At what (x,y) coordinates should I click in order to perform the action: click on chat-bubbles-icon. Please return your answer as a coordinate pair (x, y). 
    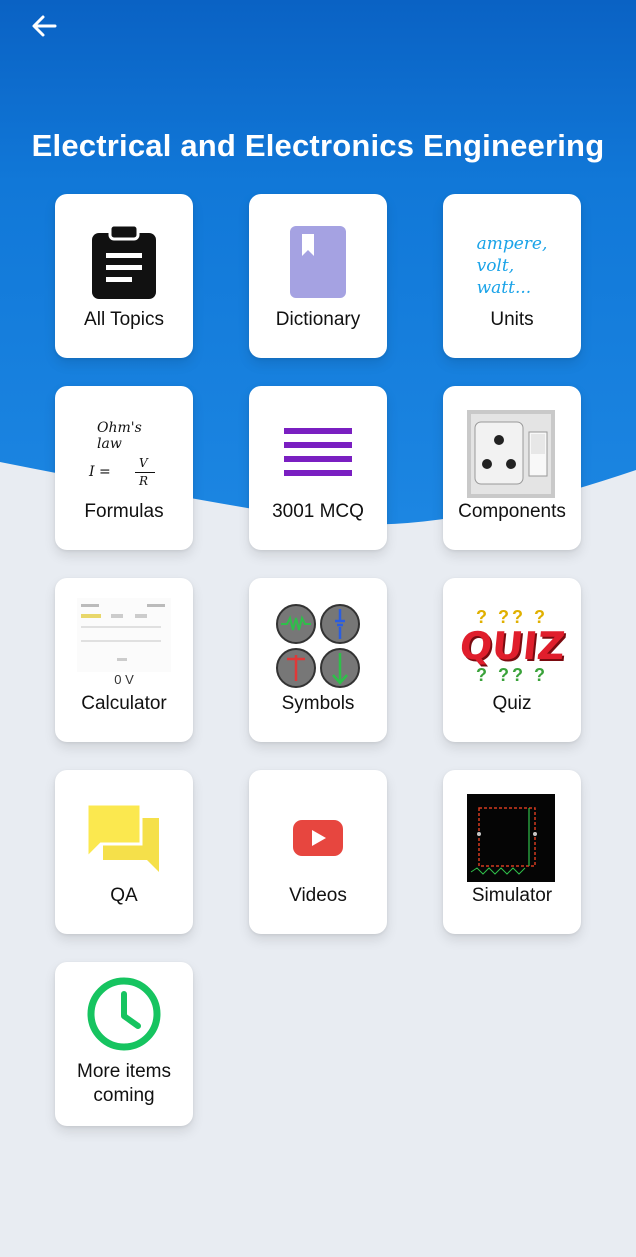
    Looking at the image, I should click on (124, 838).